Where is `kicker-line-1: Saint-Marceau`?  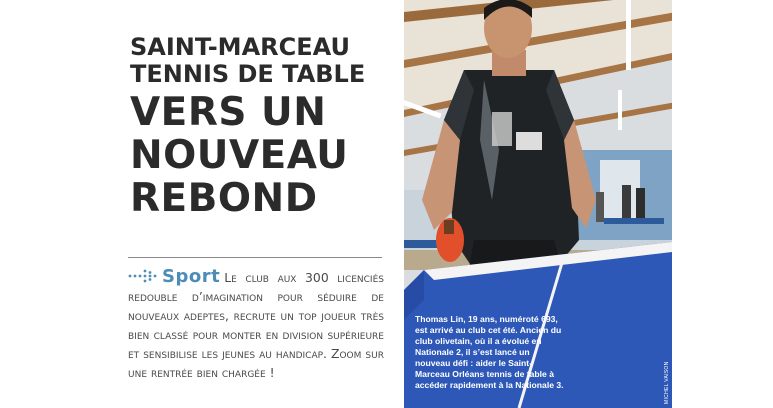
kicker-line-1: Saint-Marceau is located at coordinates (240, 47).